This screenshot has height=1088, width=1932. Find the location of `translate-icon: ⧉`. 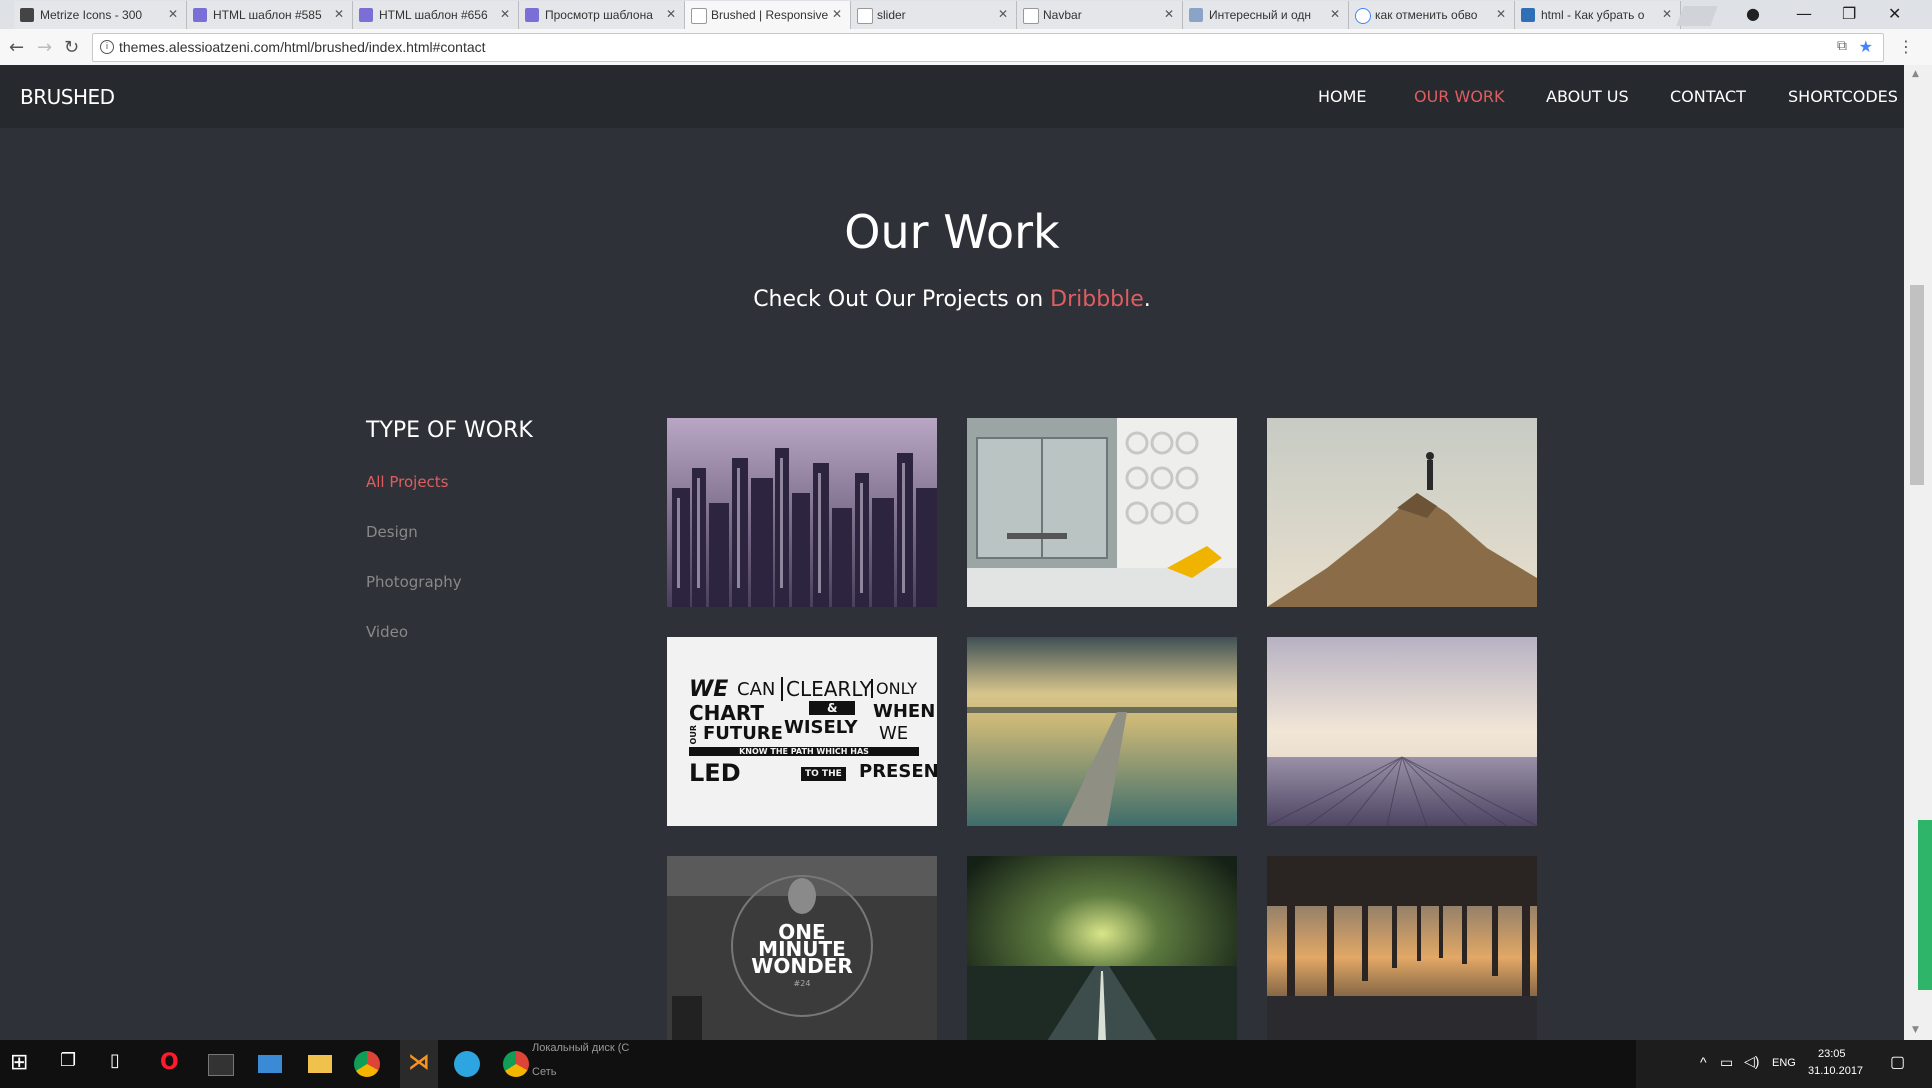

translate-icon: ⧉ is located at coordinates (1842, 46).